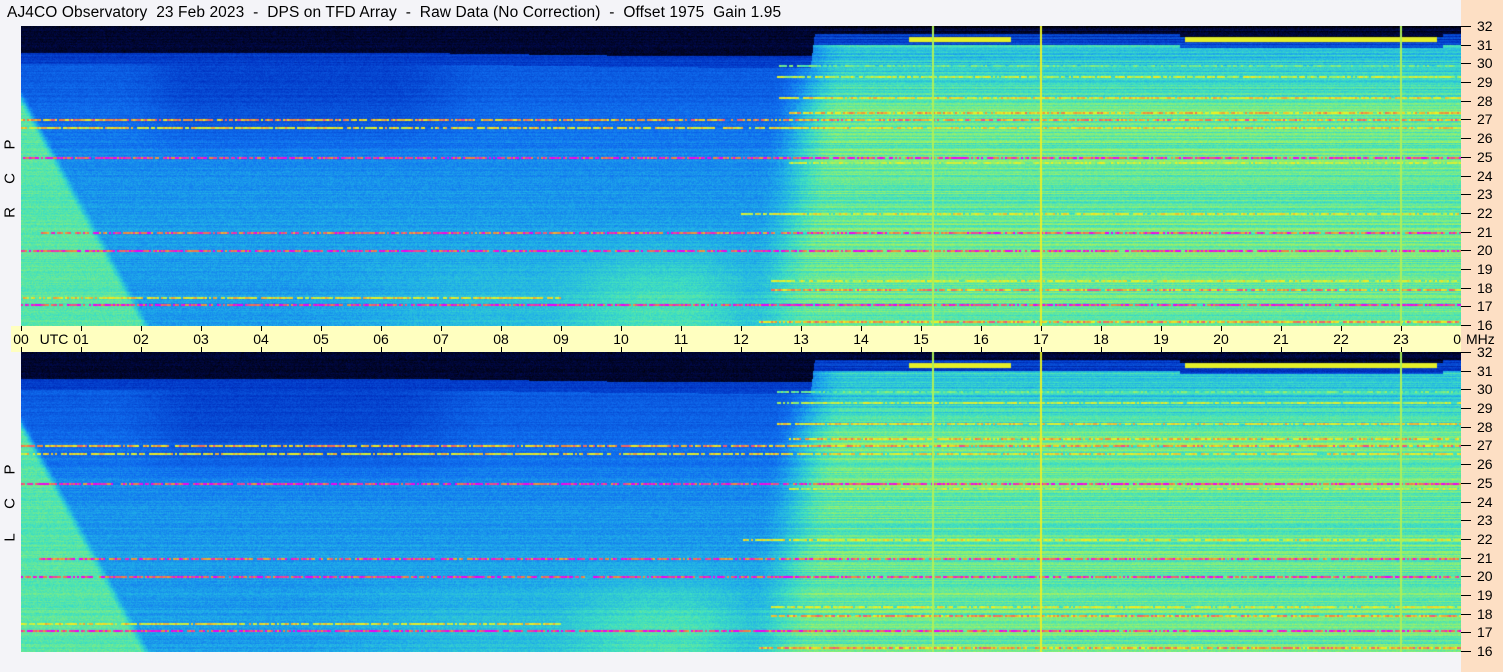  What do you see at coordinates (621, 339) in the screenshot?
I see `time-tick-label: 10` at bounding box center [621, 339].